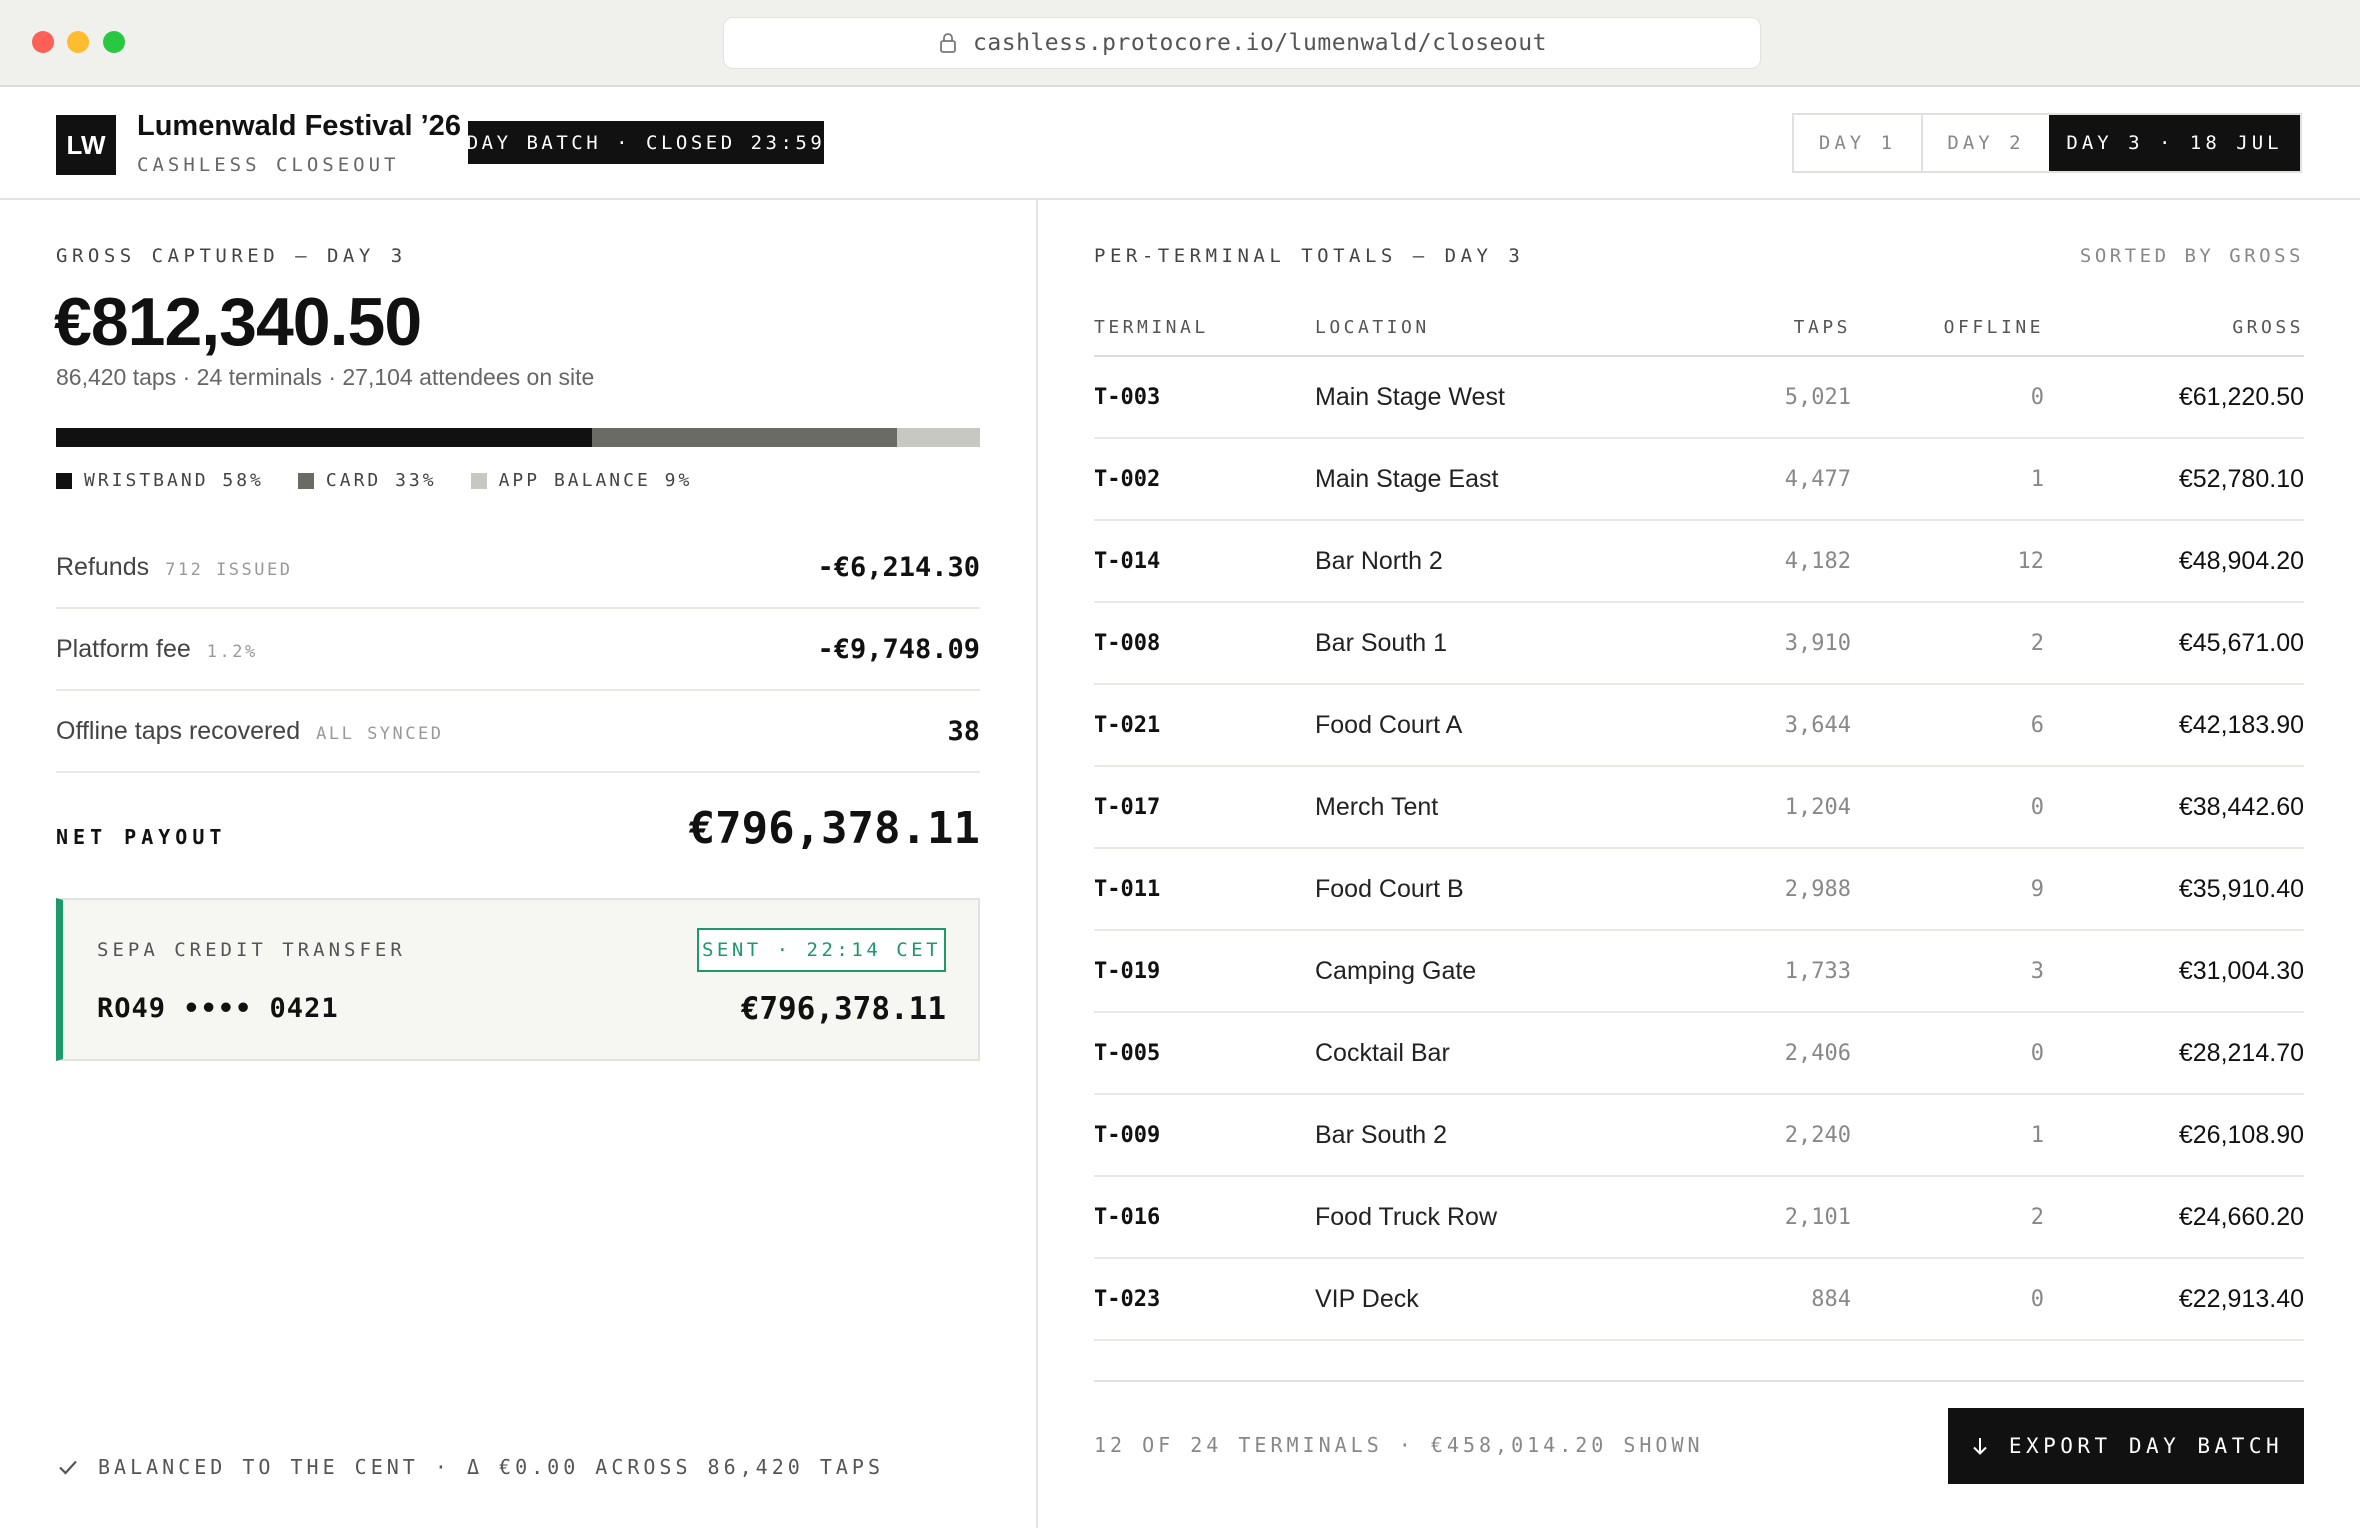 The height and width of the screenshot is (1528, 2360). Describe the element at coordinates (1699, 480) in the screenshot. I see `table-row: T-002 Main Stage East 4,477 1 €52,780.10` at that location.